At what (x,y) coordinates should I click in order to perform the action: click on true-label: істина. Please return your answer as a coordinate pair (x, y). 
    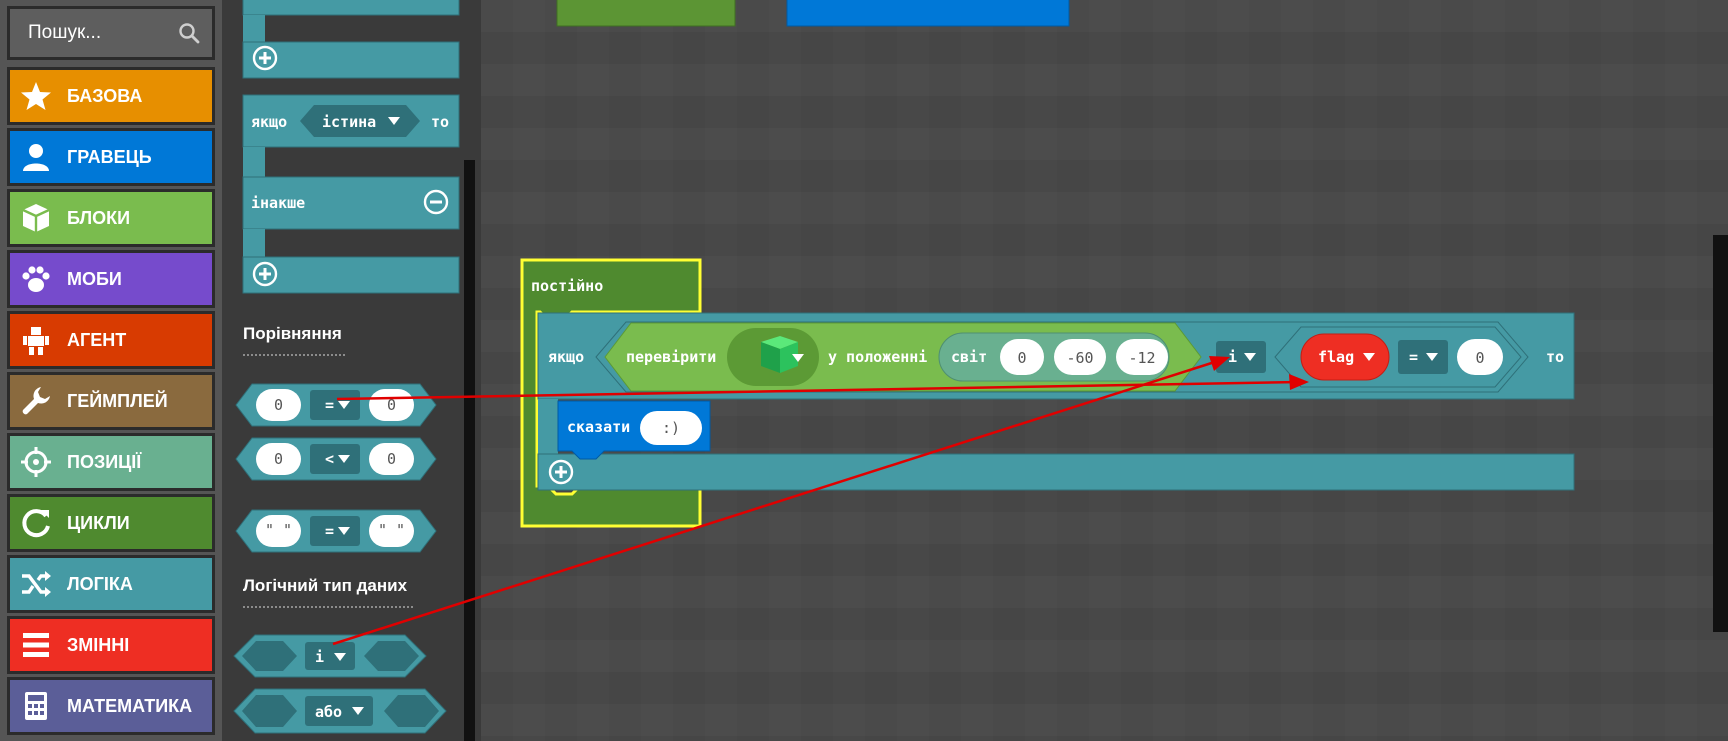
    Looking at the image, I should click on (349, 122).